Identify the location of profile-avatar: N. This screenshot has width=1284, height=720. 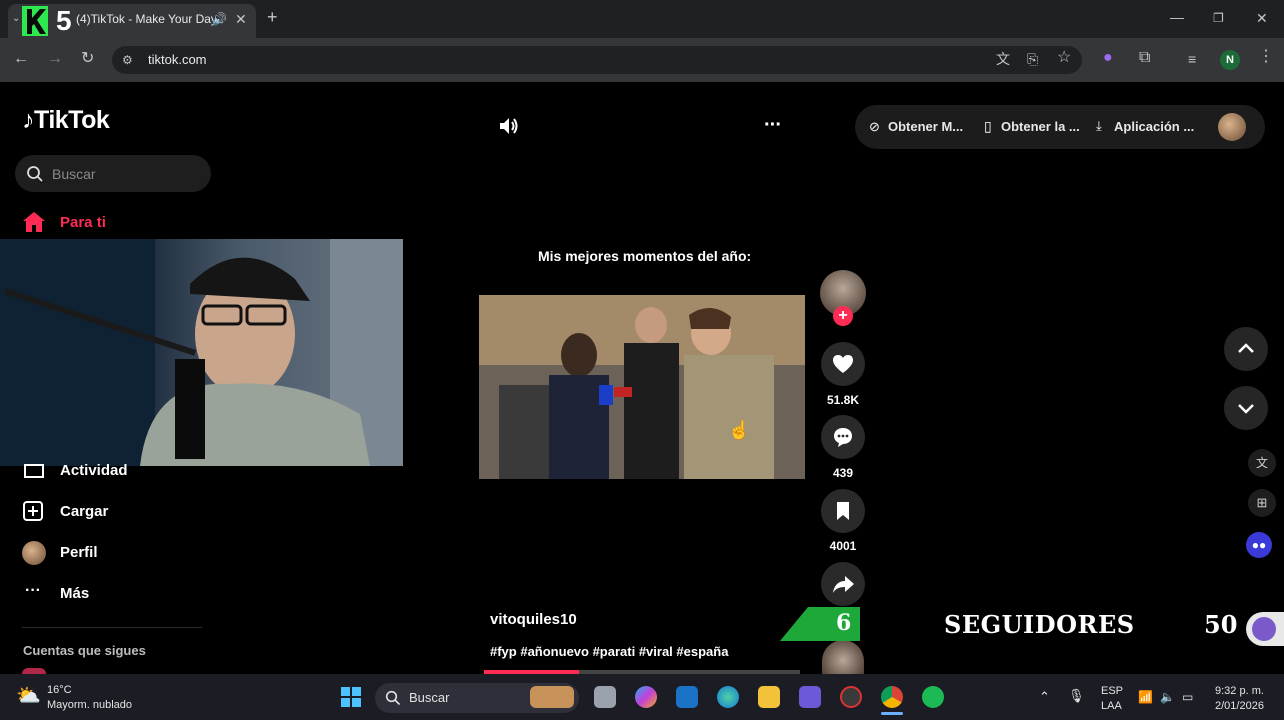
(1230, 60).